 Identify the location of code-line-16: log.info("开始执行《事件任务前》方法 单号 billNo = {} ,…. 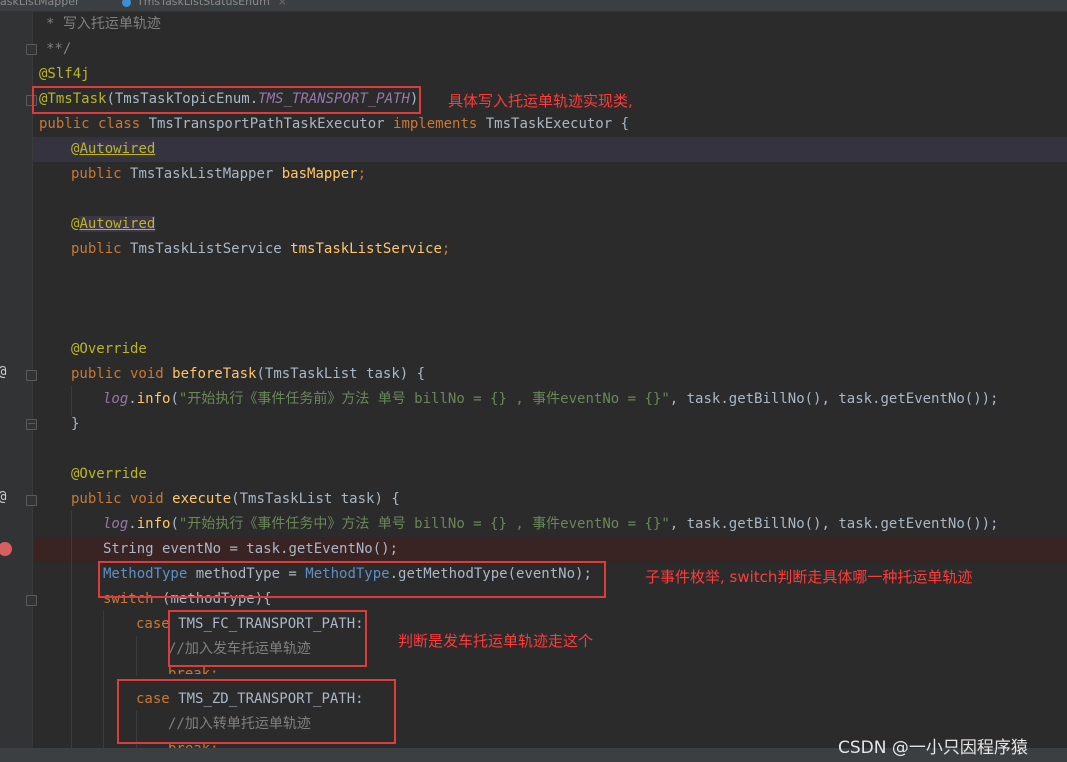
(551, 399).